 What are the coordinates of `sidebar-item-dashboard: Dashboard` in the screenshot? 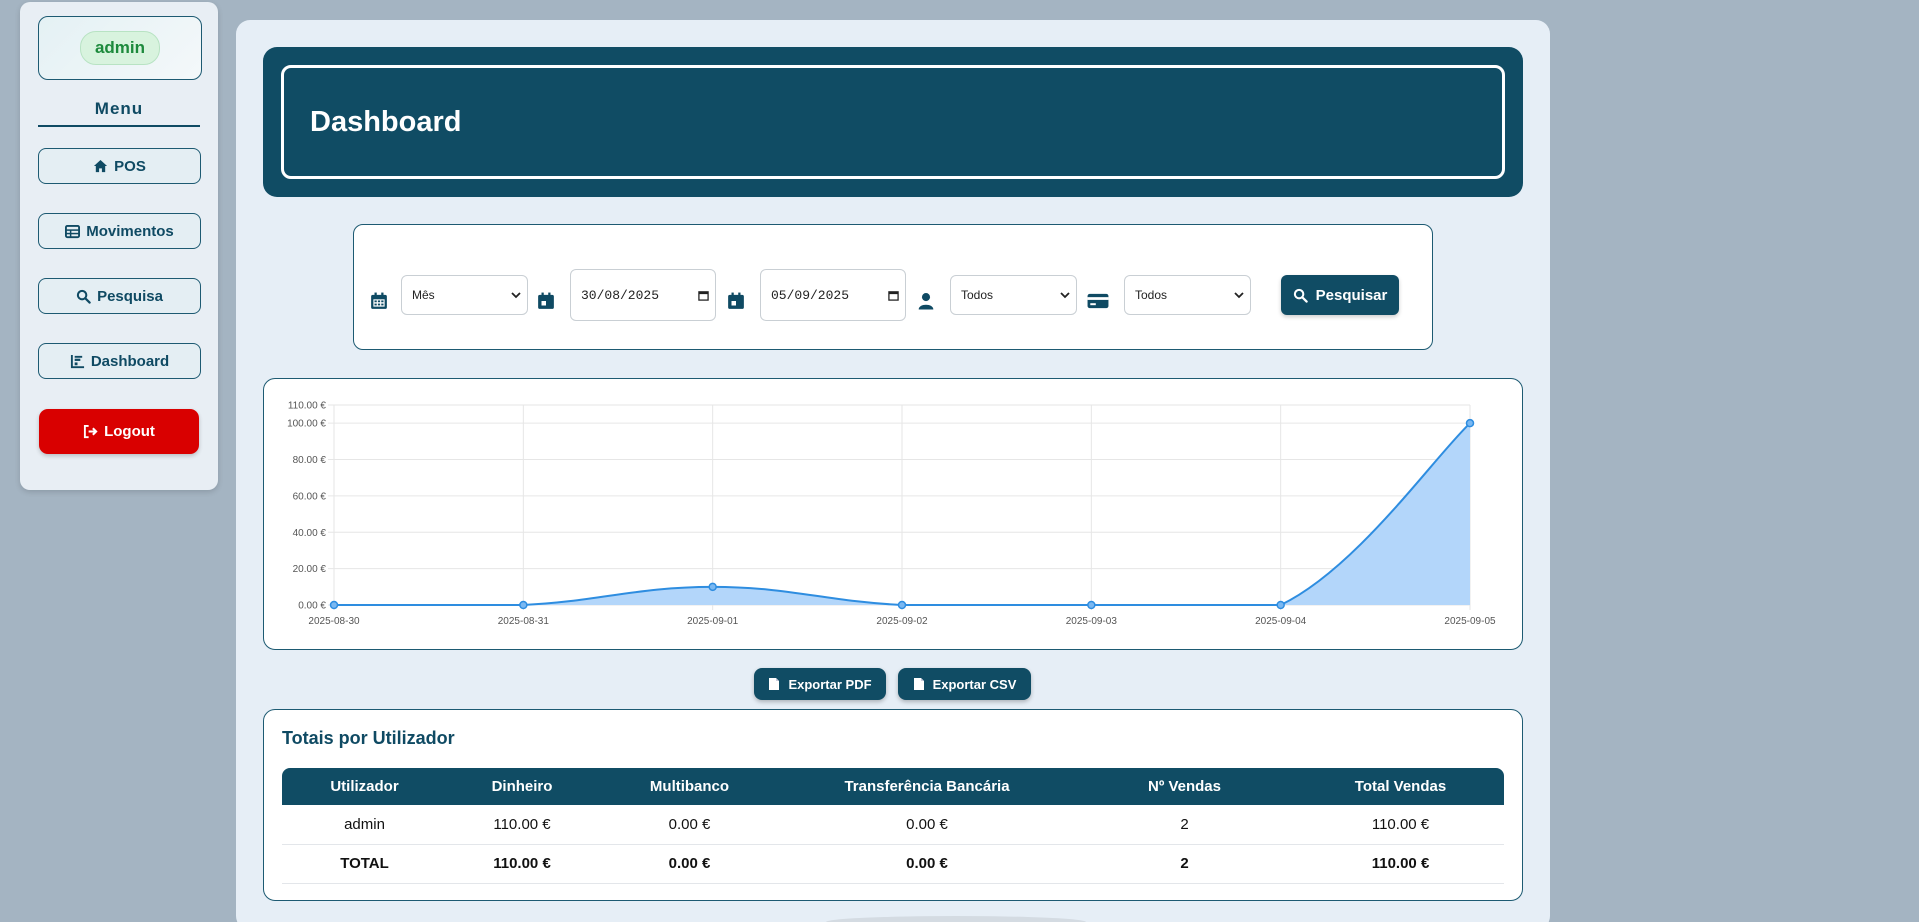 It's located at (119, 361).